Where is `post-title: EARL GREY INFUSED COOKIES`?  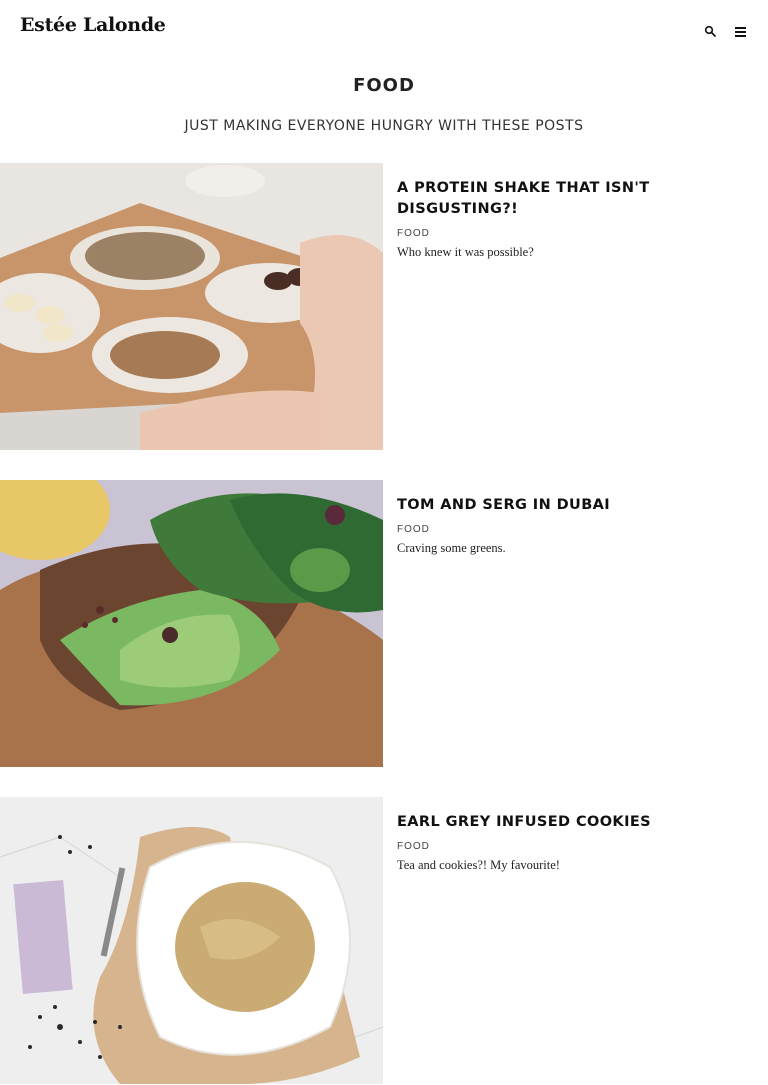
post-title: EARL GREY INFUSED COOKIES is located at coordinates (547, 822).